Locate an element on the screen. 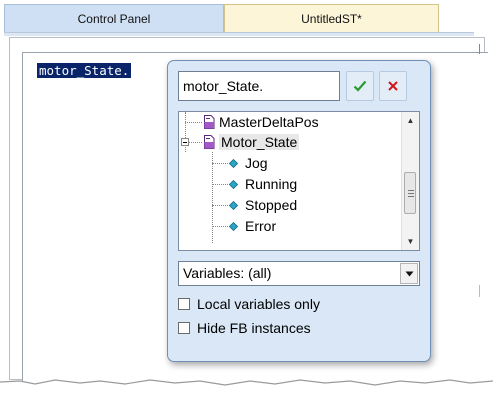 The height and width of the screenshot is (396, 493). collapse-toggle is located at coordinates (185, 142).